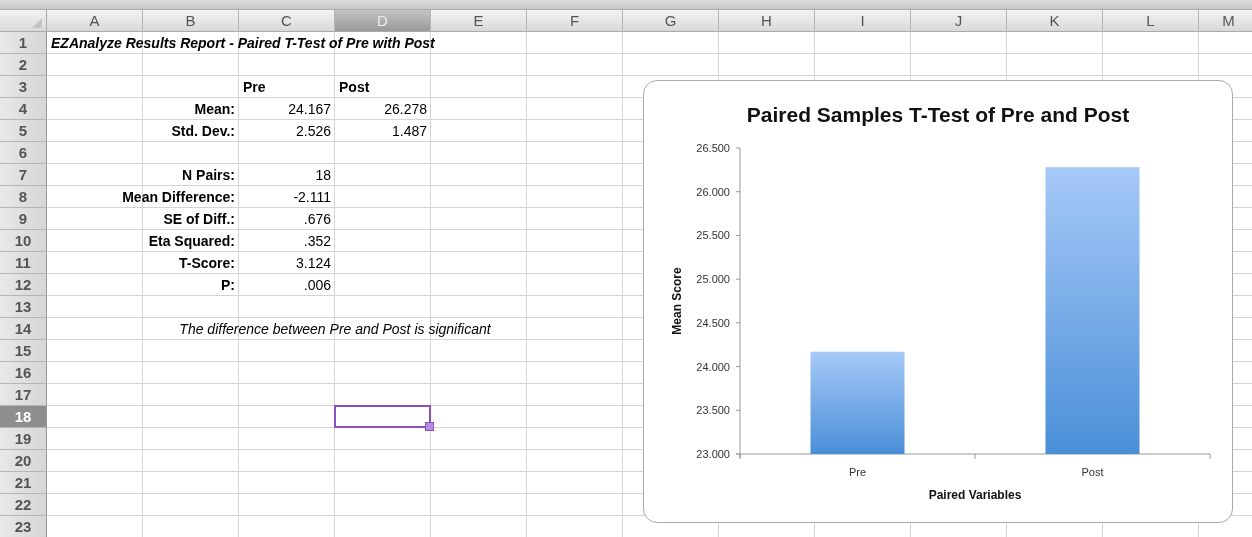 The height and width of the screenshot is (537, 1252). I want to click on table-cell: .006, so click(317, 285).